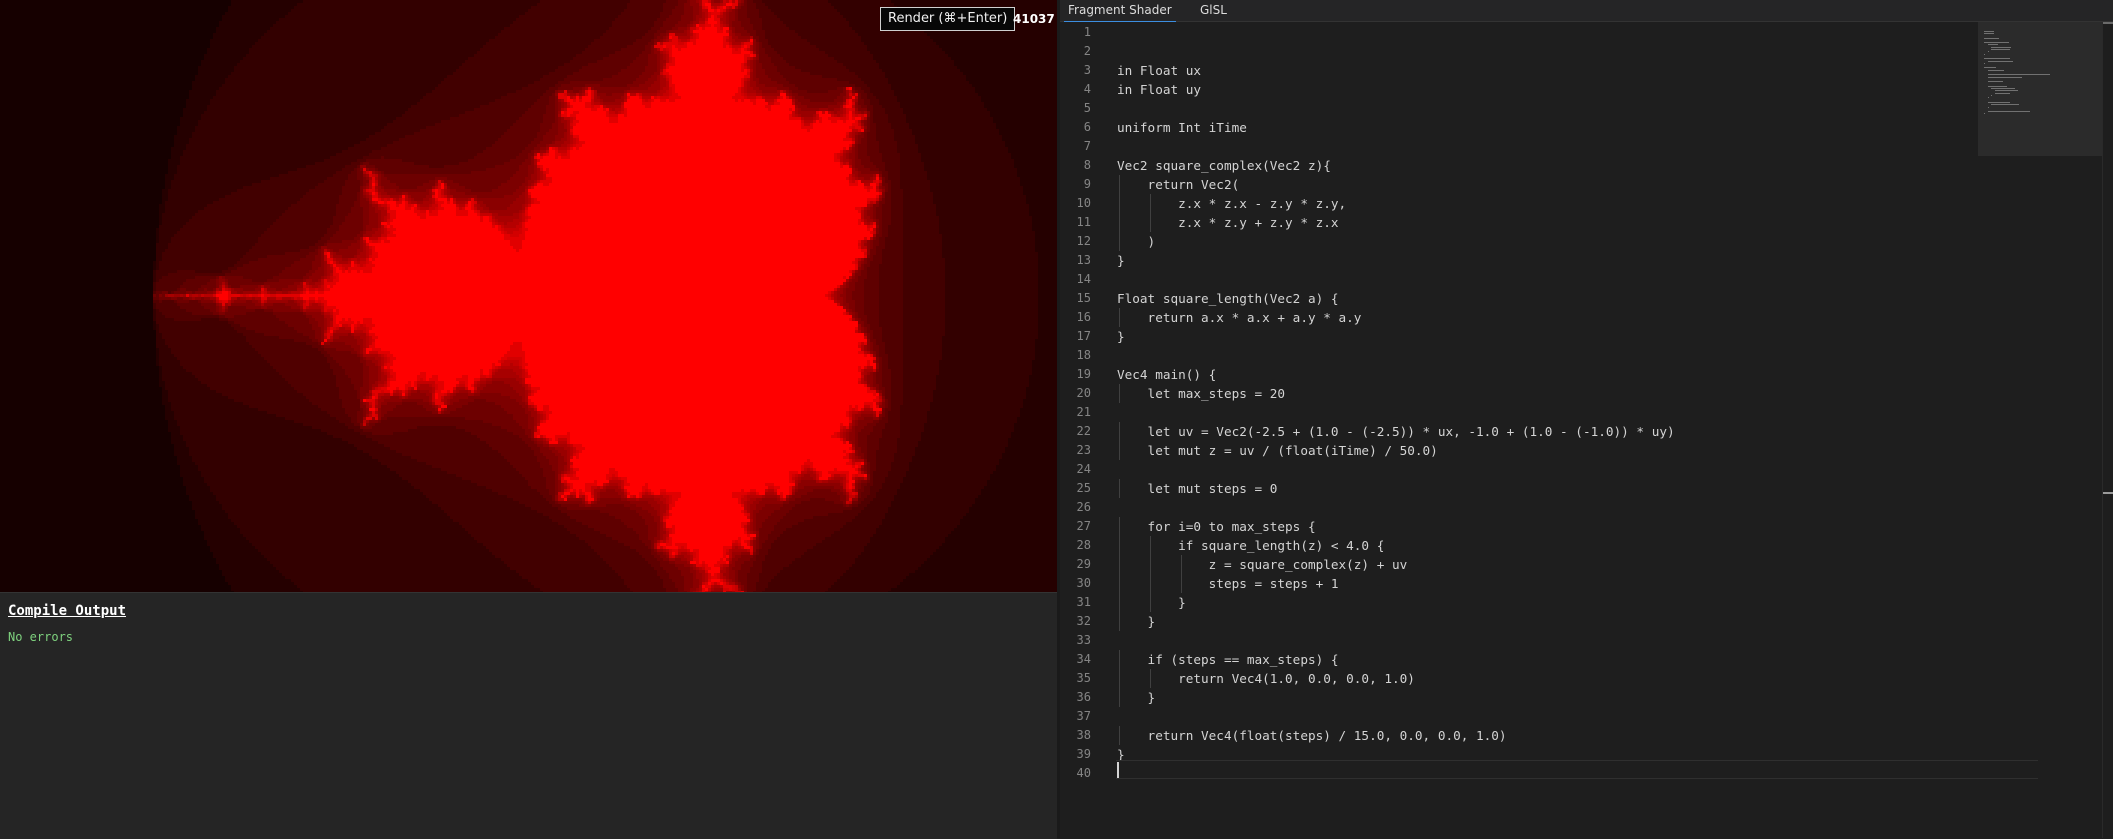 The width and height of the screenshot is (2113, 839). I want to click on code-line: in Float ux, so click(1159, 70).